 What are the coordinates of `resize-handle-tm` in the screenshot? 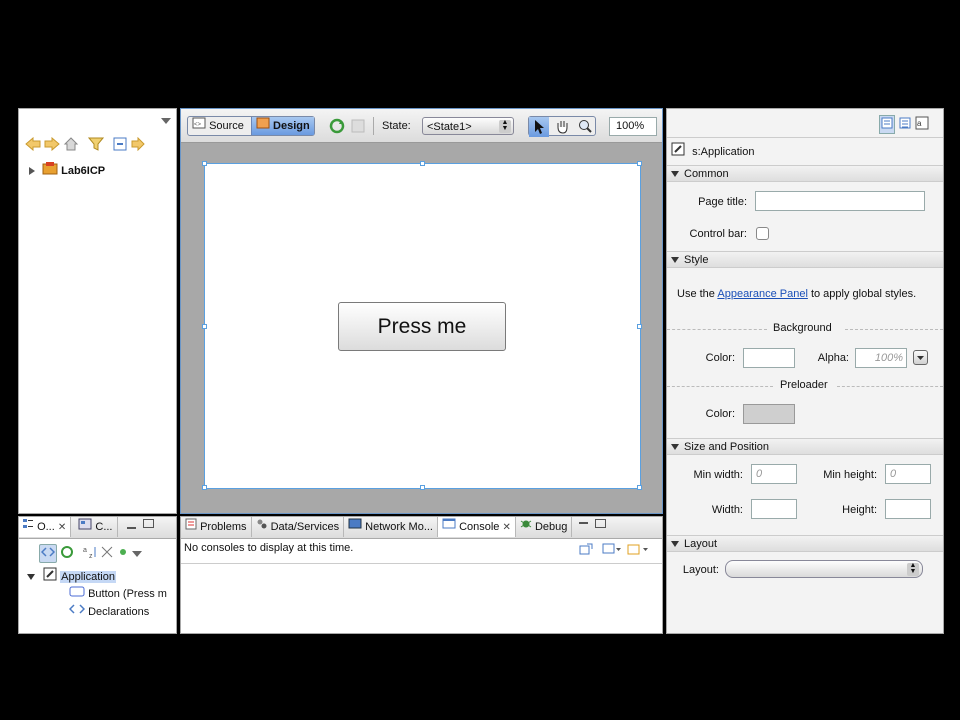 It's located at (422, 163).